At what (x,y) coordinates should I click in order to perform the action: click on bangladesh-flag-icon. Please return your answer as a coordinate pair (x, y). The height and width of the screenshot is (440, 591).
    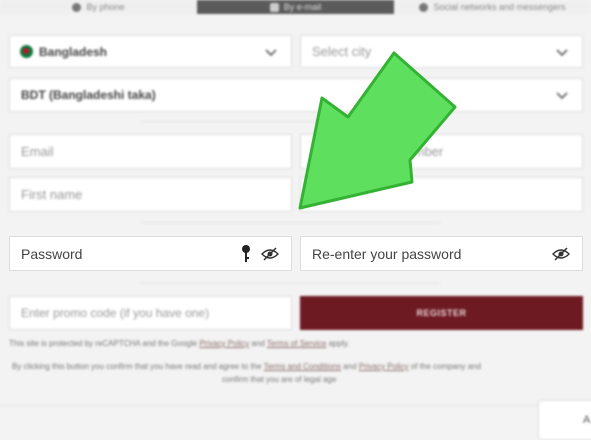
    Looking at the image, I should click on (26, 51).